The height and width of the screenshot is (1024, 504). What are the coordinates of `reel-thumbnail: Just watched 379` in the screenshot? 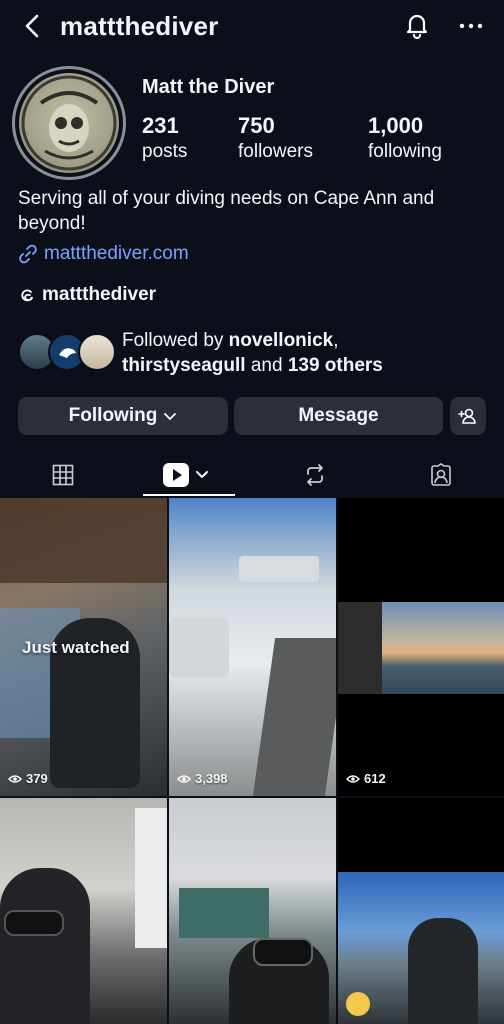 It's located at (83, 647).